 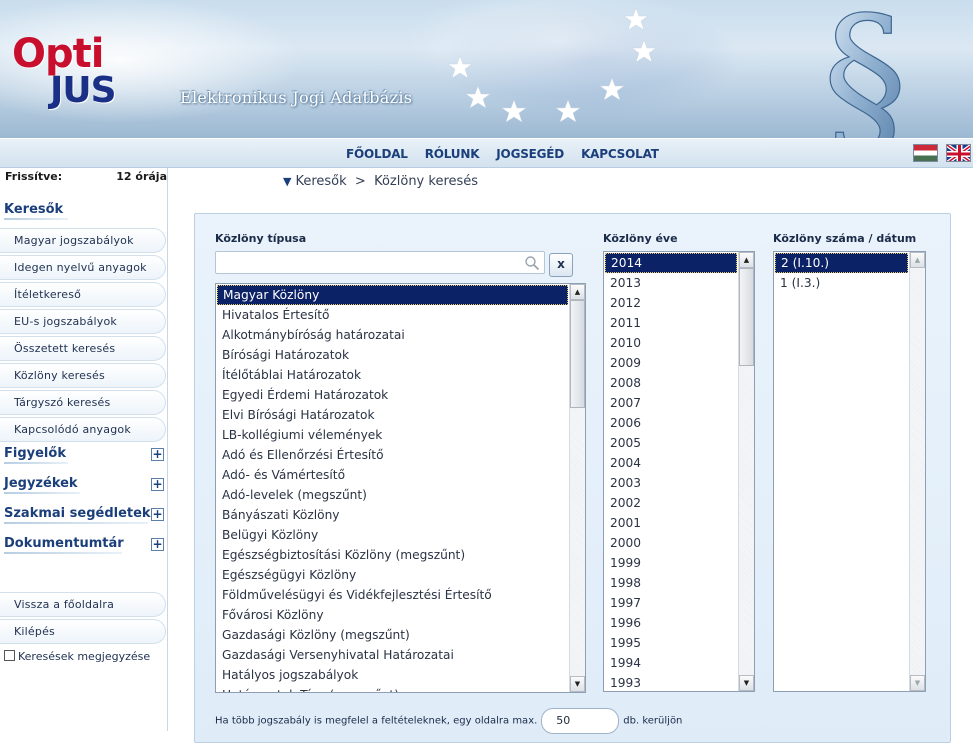 I want to click on gazette-year-option: 2001, so click(x=671, y=523).